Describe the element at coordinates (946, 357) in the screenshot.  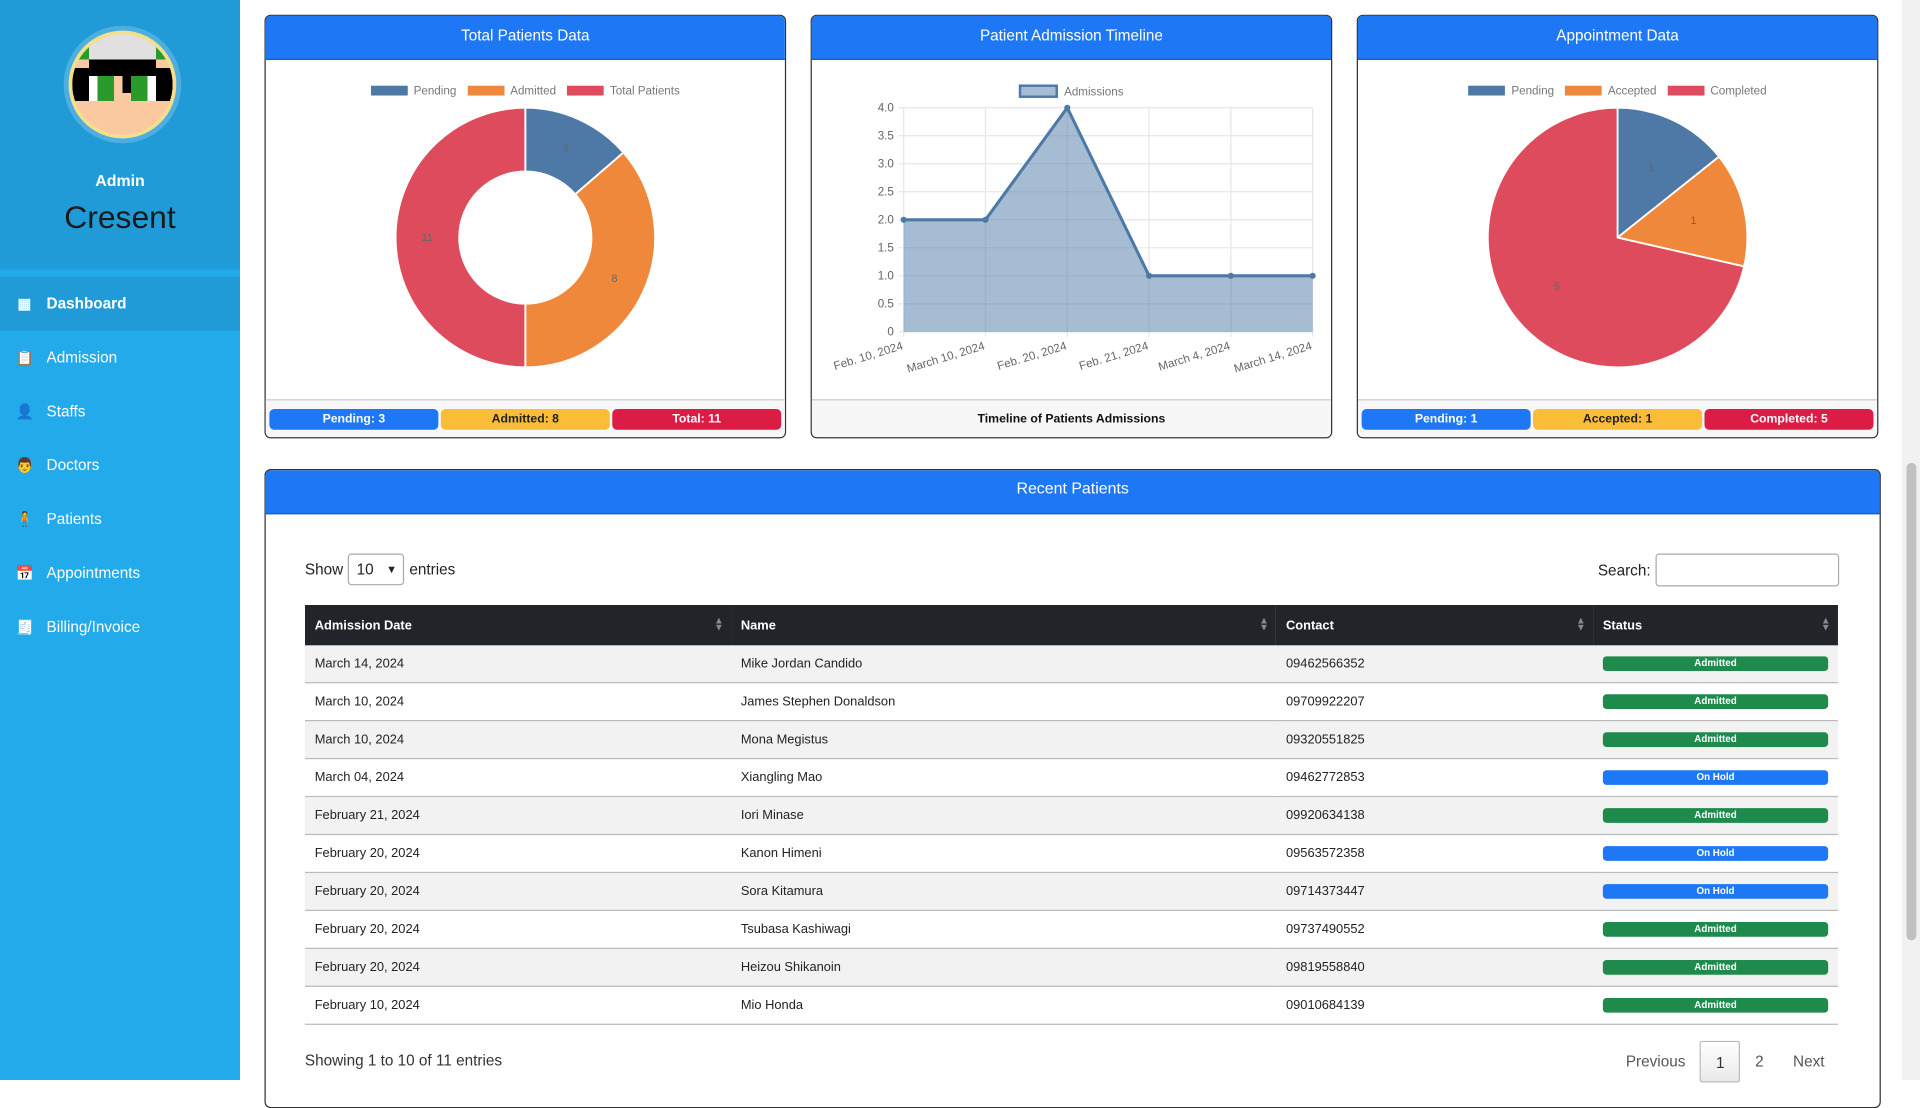
I see `x-tick-label: March 10, 2024` at that location.